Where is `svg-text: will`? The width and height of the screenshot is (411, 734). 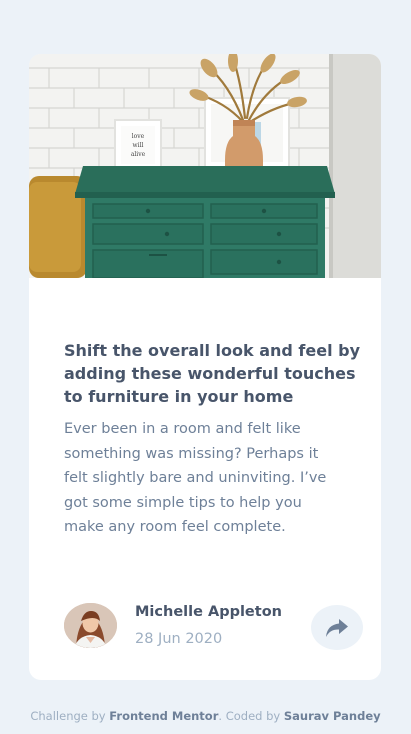 svg-text: will is located at coordinates (138, 145).